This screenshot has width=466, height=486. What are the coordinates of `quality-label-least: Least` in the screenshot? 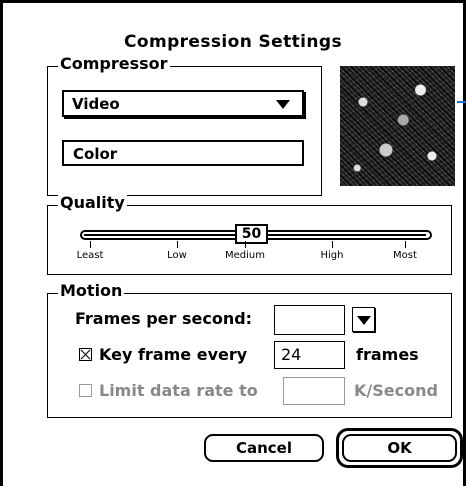 It's located at (90, 255).